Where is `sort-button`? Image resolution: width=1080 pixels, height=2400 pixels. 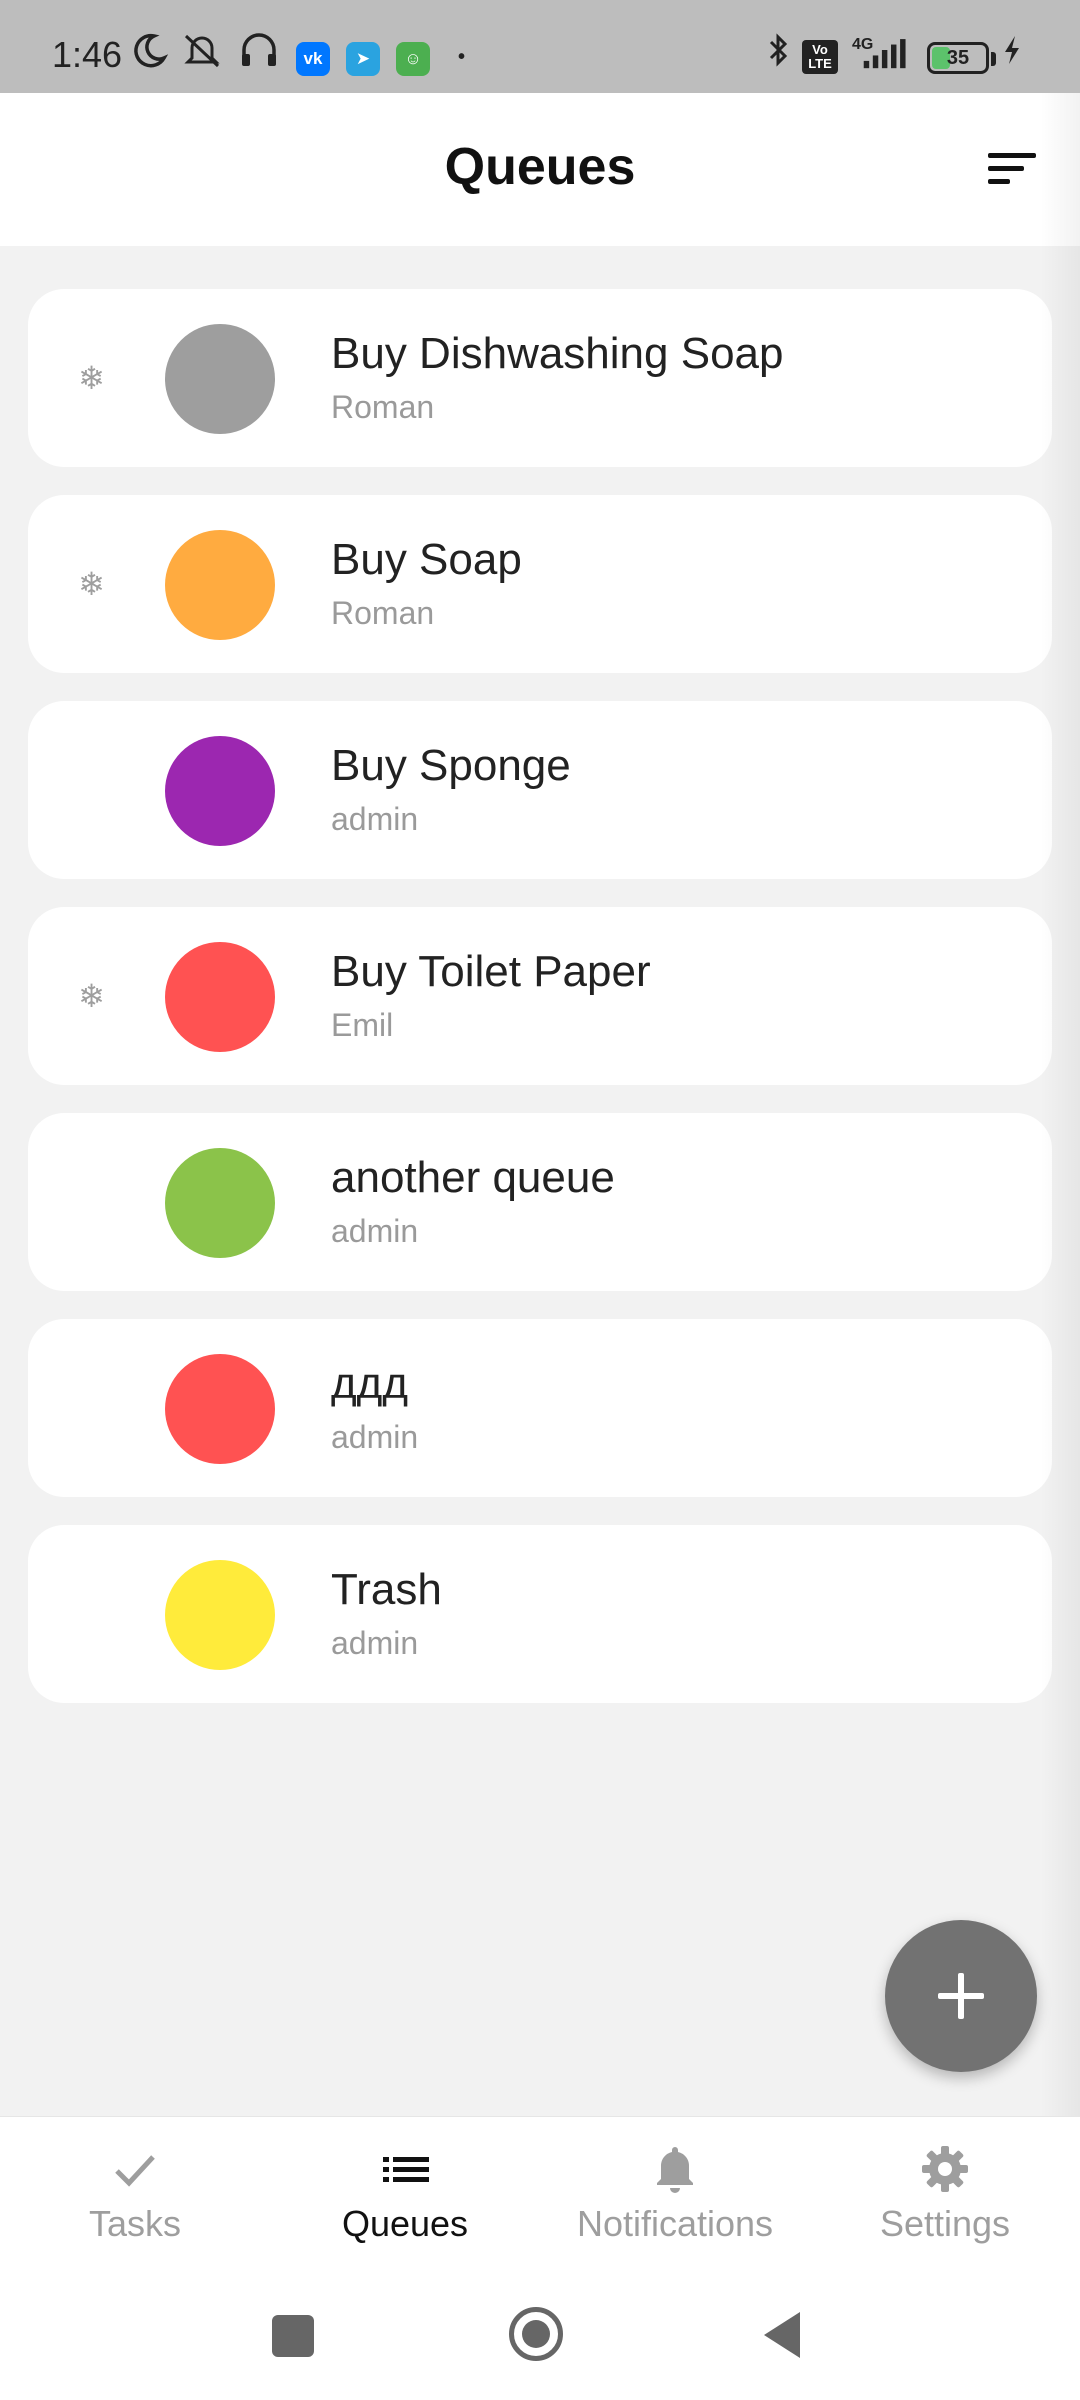 sort-button is located at coordinates (1010, 169).